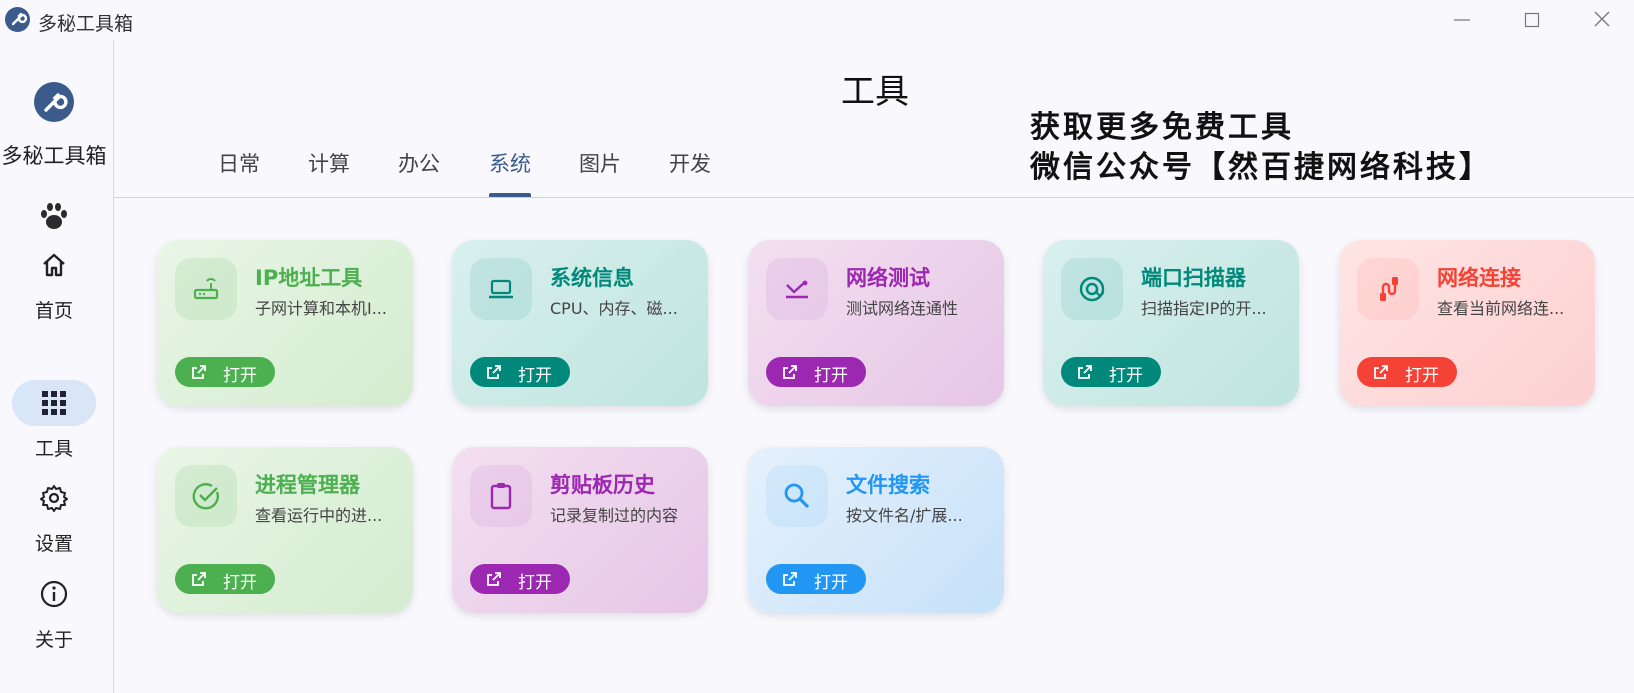 This screenshot has height=693, width=1634. What do you see at coordinates (53, 449) in the screenshot?
I see `sidebar-item-label: 工具` at bounding box center [53, 449].